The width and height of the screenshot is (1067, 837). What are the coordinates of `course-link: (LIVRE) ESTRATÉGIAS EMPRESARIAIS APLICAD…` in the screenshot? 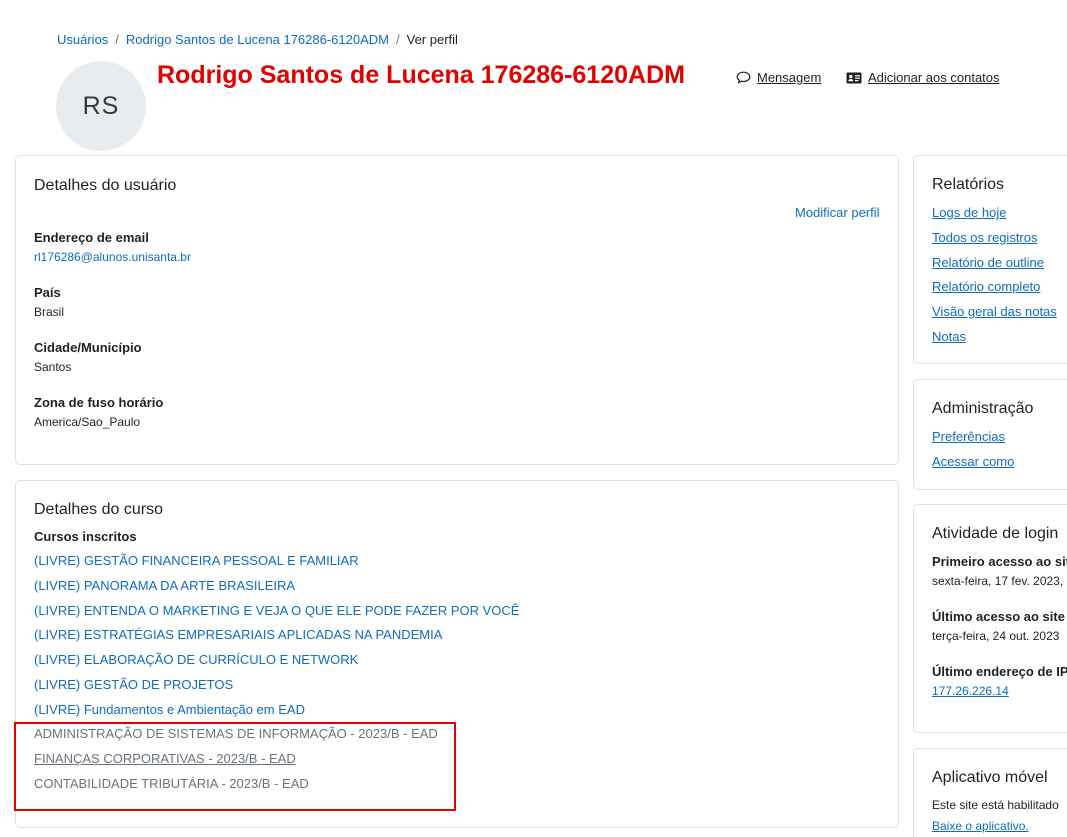 It's located at (238, 634).